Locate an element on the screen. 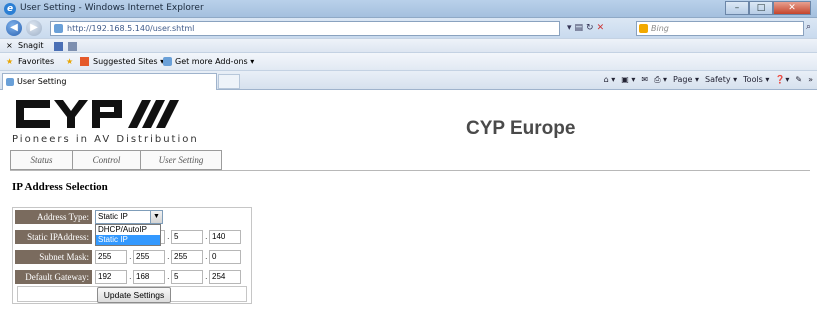 Image resolution: width=817 pixels, height=320 pixels. back-button: ◀ is located at coordinates (14, 28).